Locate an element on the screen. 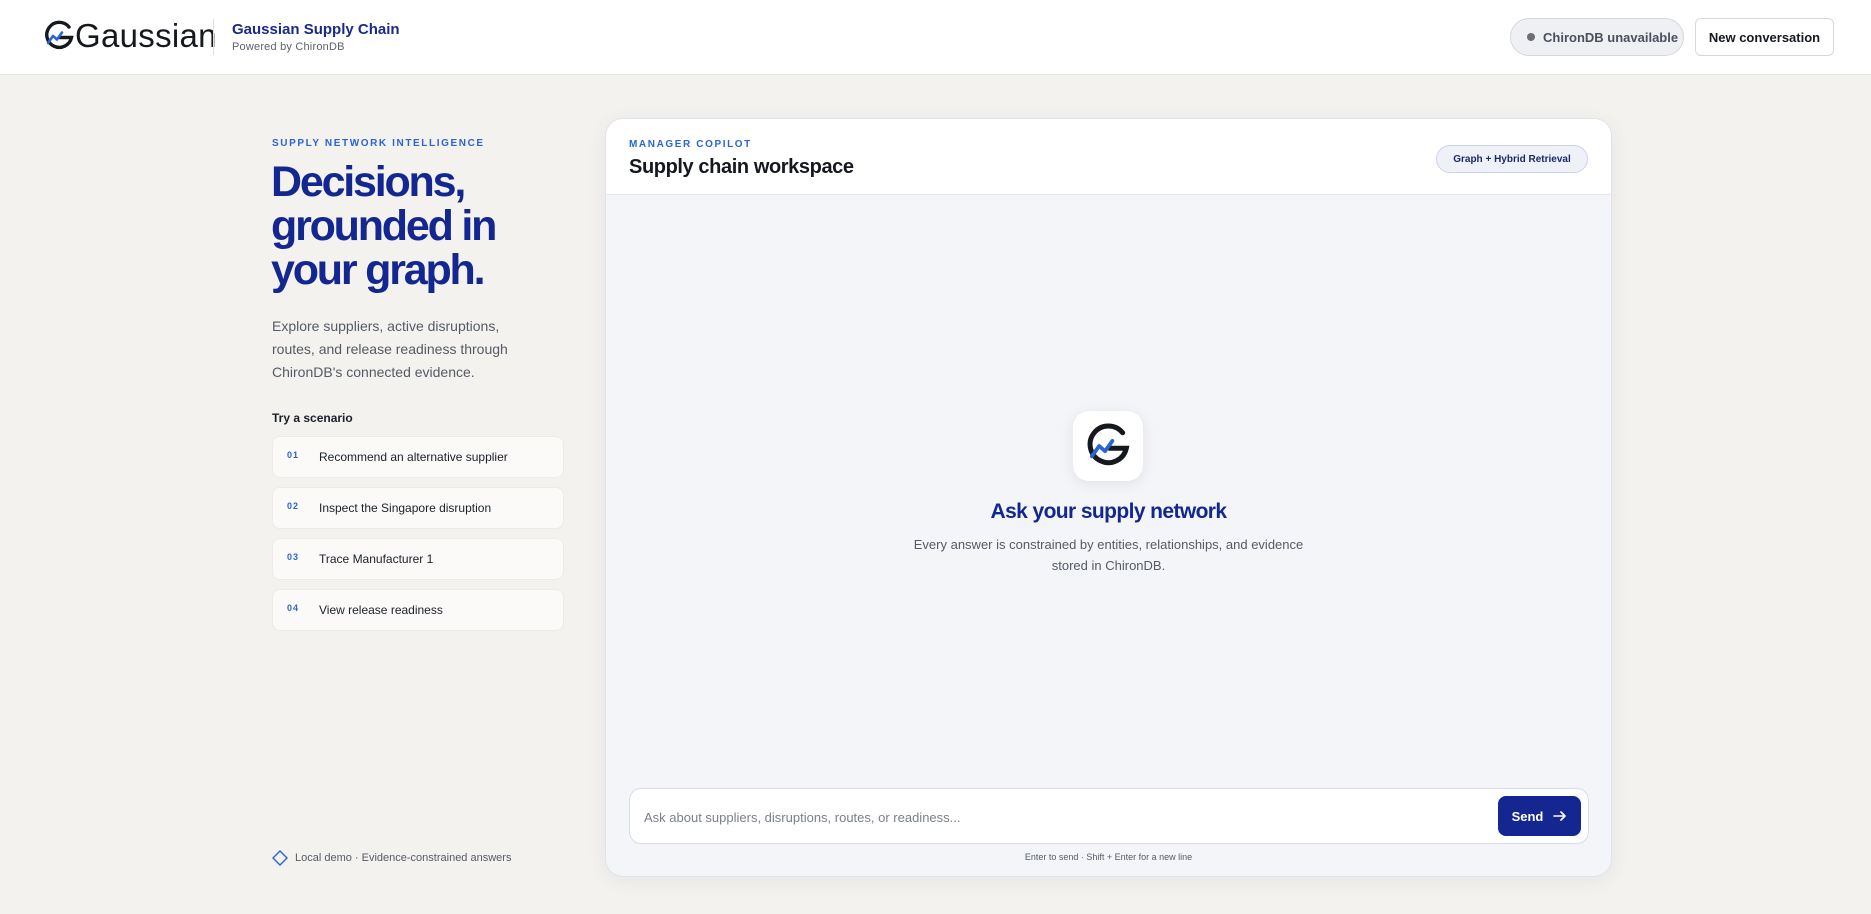 This screenshot has width=1871, height=914. scenario-button-2: 02 Inspect the Singapore disruption is located at coordinates (418, 508).